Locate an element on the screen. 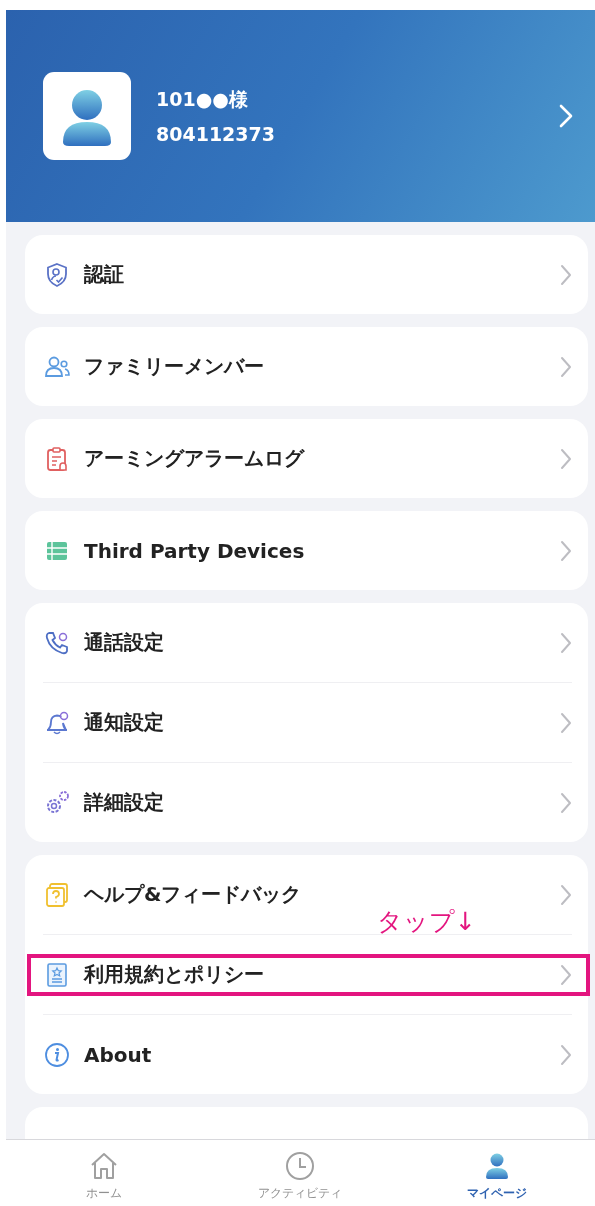 This screenshot has width=595, height=1206. menu-item-label: ヘルプ&フィードバック is located at coordinates (193, 894).